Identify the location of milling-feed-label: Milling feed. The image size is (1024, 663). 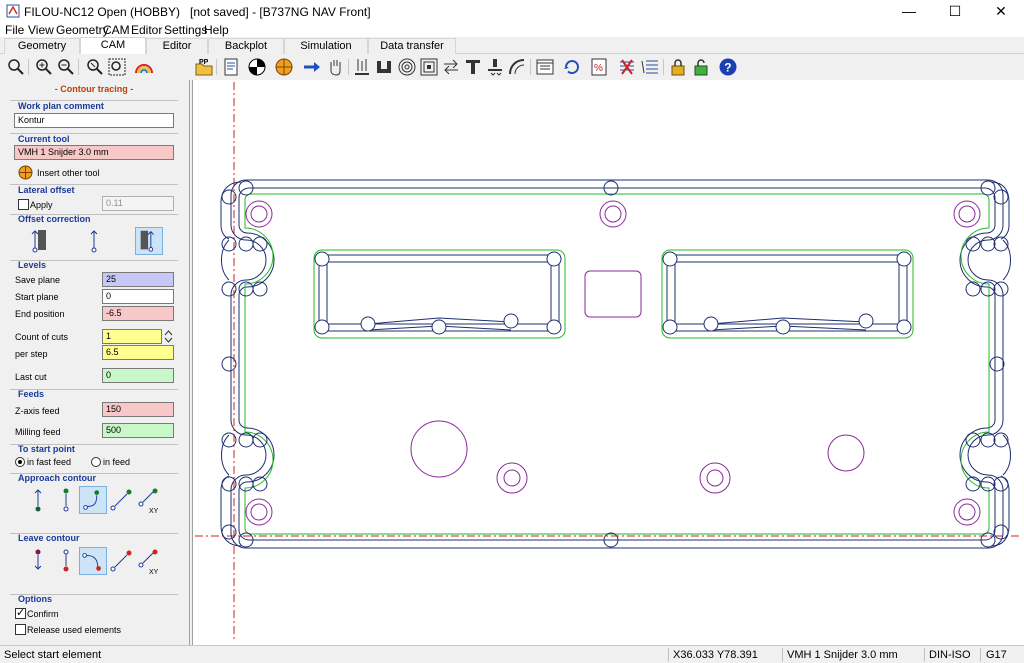
(38, 432).